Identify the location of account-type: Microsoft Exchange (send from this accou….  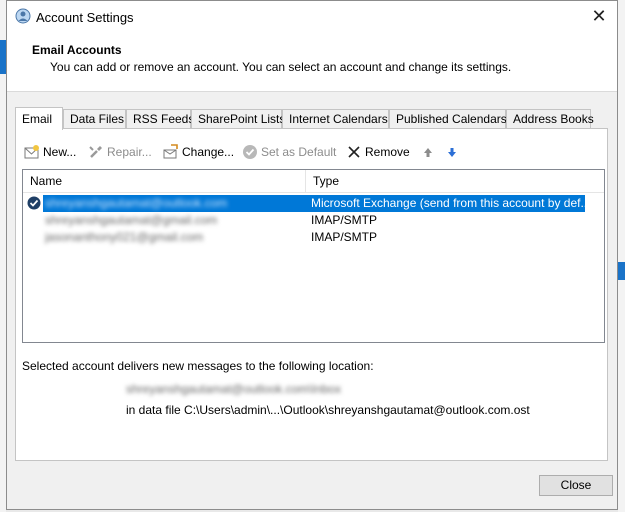
(451, 203).